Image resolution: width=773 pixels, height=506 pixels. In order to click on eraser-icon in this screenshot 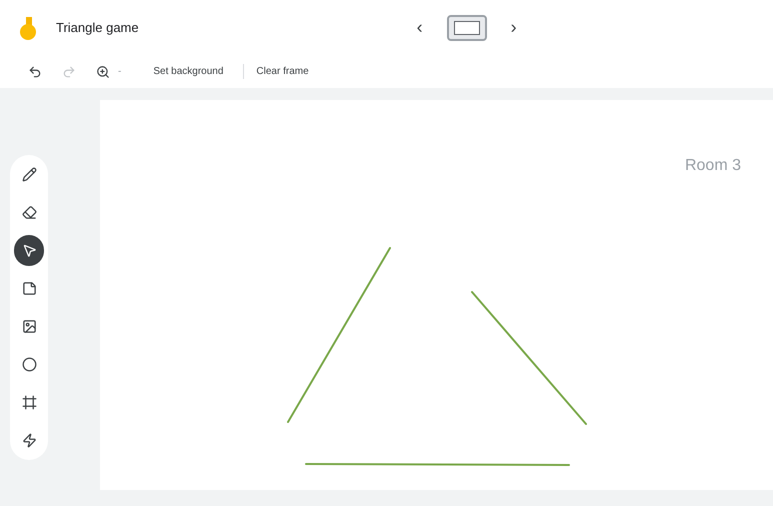, I will do `click(29, 212)`.